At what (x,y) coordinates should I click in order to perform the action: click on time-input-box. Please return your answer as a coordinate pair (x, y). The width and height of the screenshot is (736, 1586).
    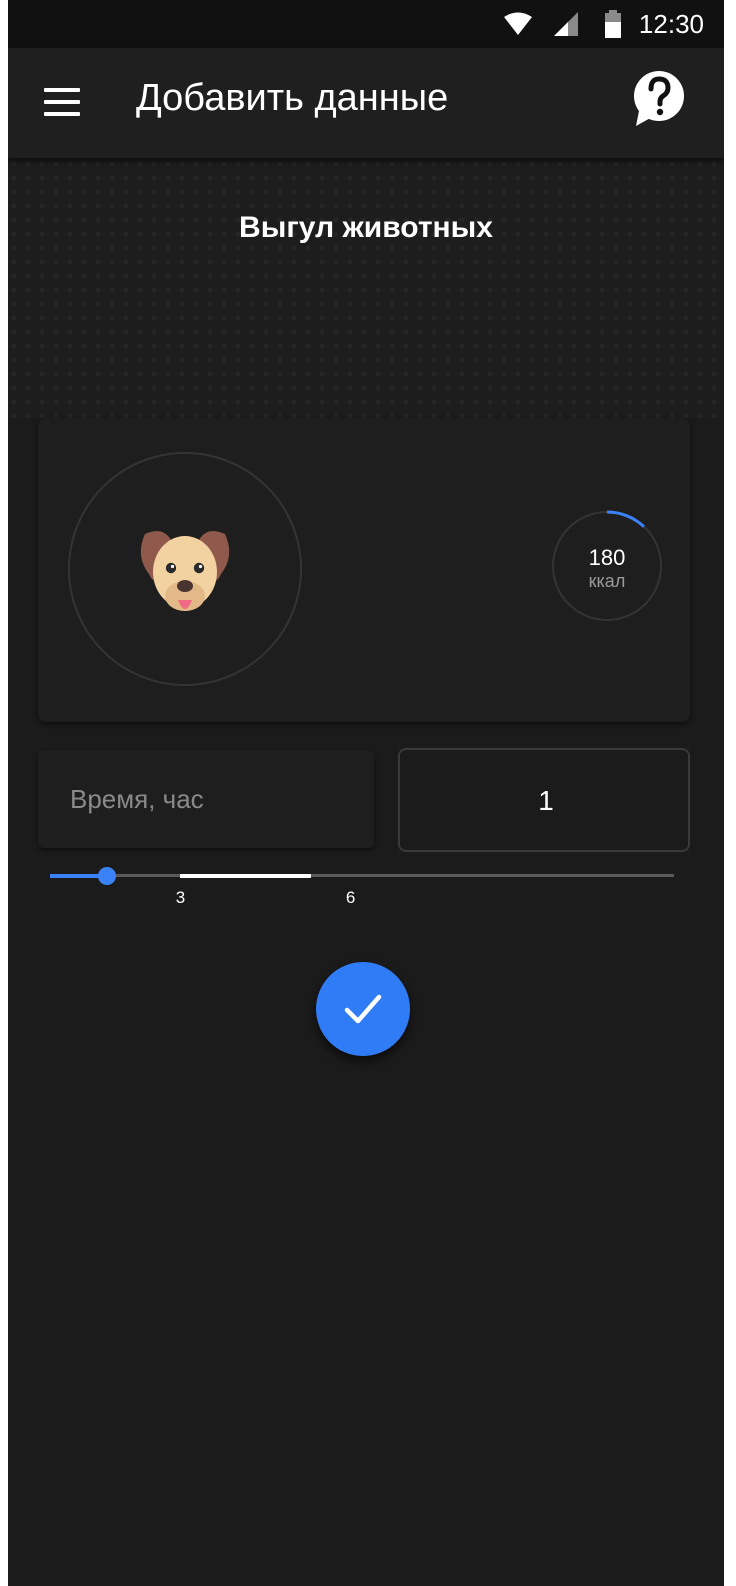
    Looking at the image, I should click on (545, 800).